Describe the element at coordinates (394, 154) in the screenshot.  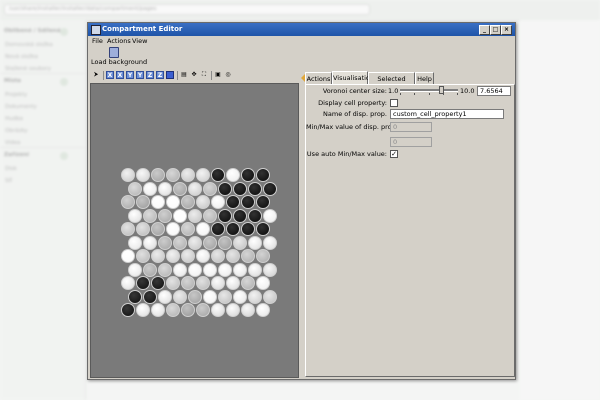
I see `use-auto-minmax-checkbox: ✓` at that location.